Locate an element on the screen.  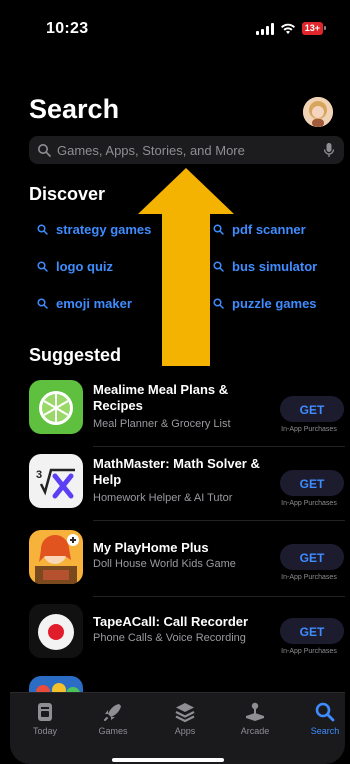
tab-label: Arcade is located at coordinates (255, 731).